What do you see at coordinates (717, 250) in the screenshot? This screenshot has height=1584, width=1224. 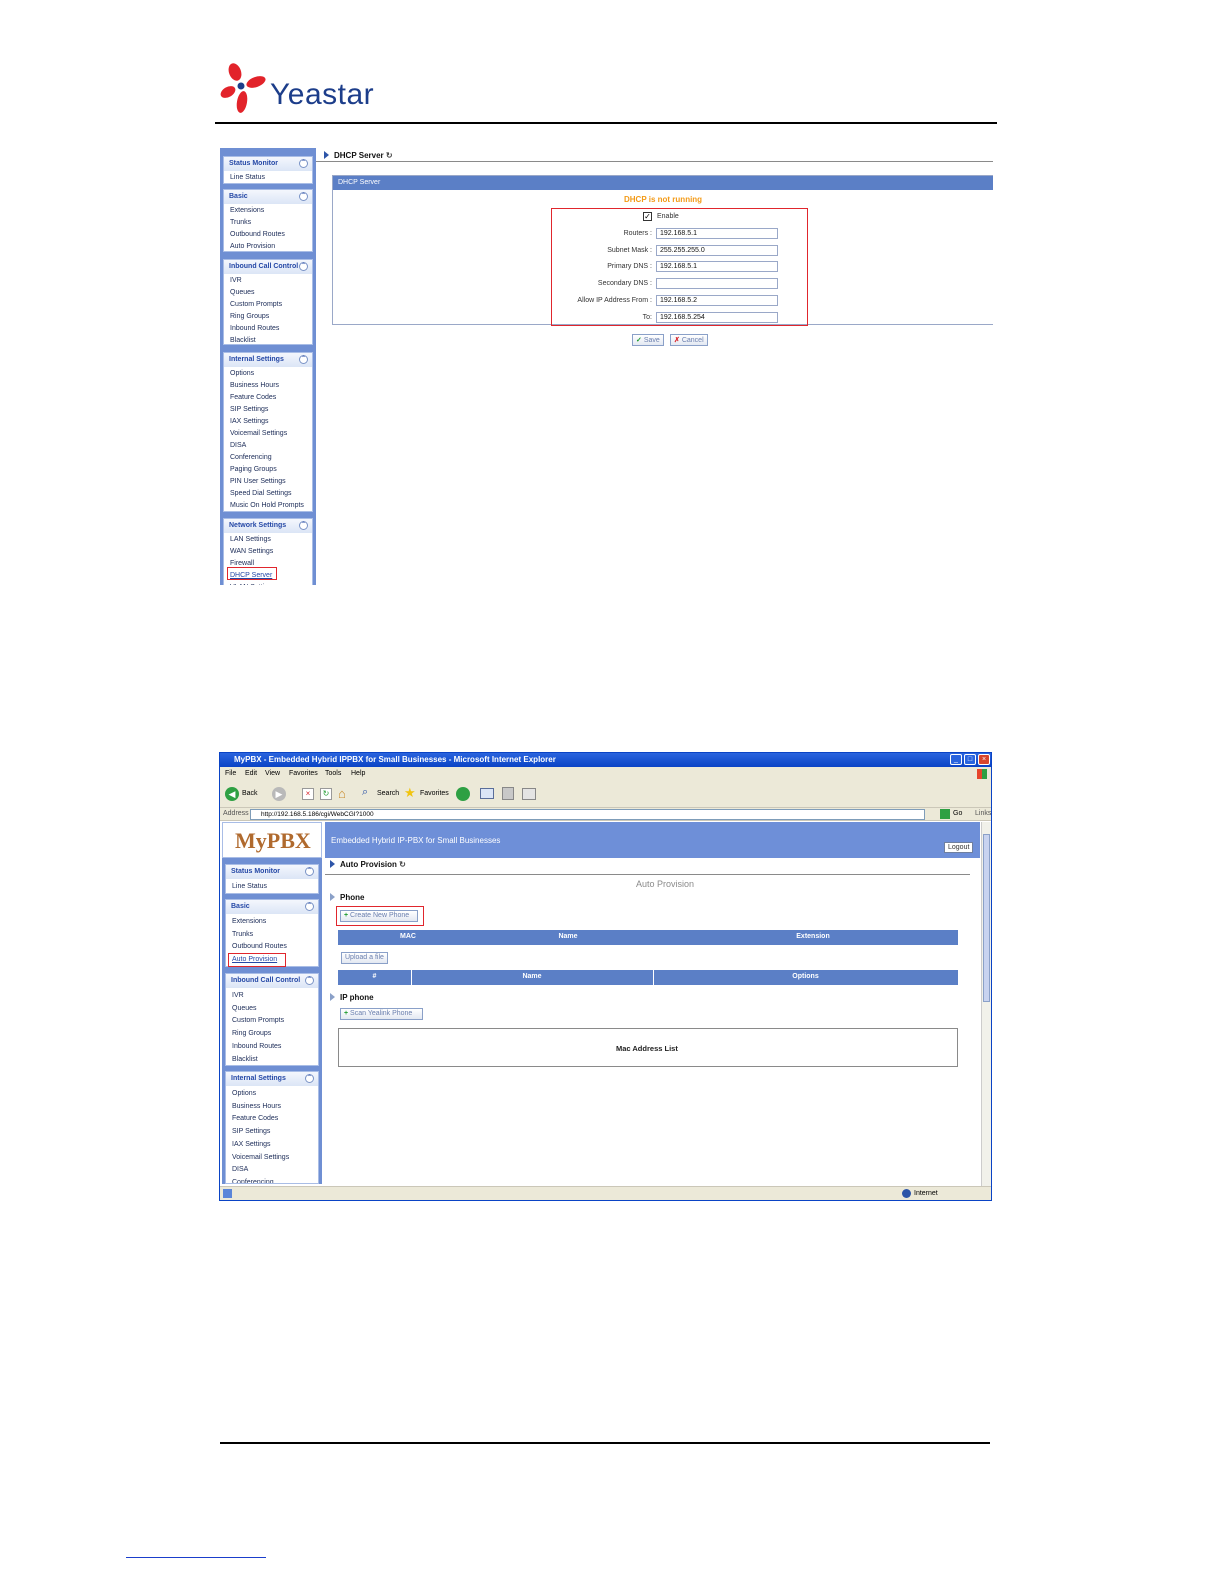 I see `field-input: 255.255.255.0` at bounding box center [717, 250].